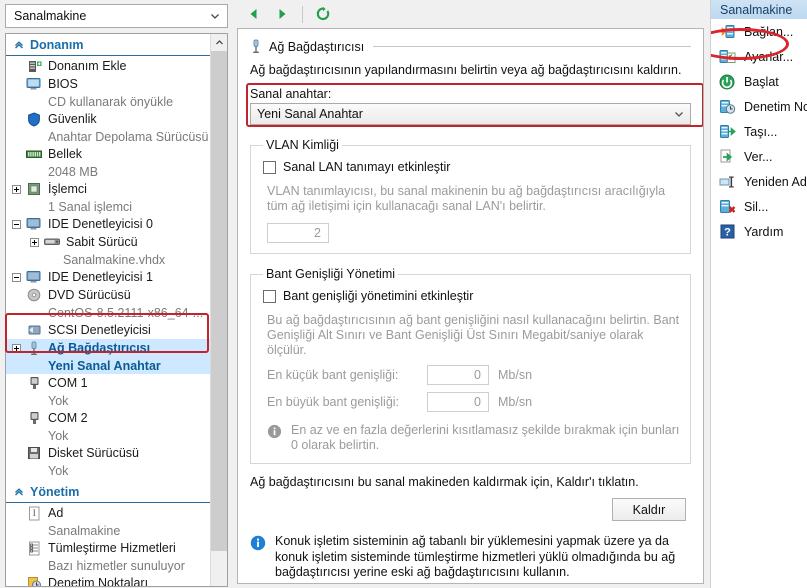 Image resolution: width=807 pixels, height=588 pixels. I want to click on vlan-enable-row: Sanal LAN tanımayı etkinleştir, so click(471, 167).